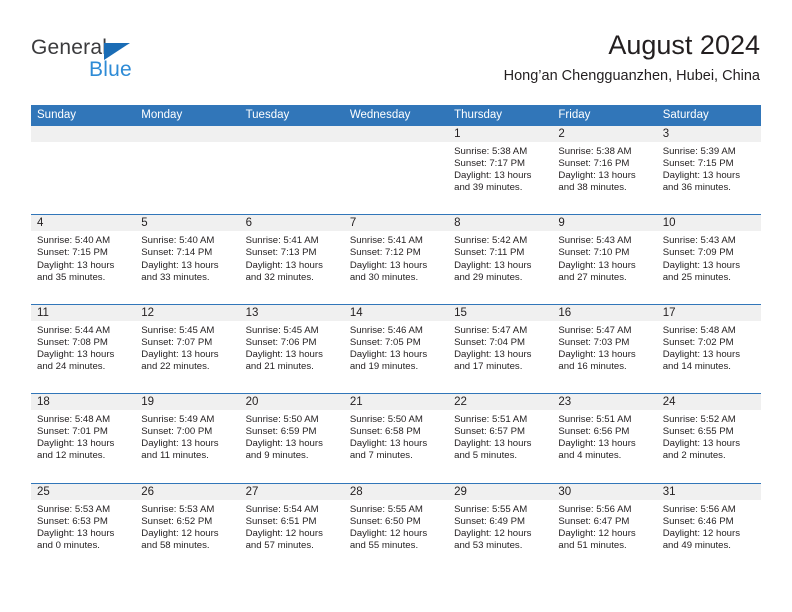  Describe the element at coordinates (604, 402) in the screenshot. I see `day-number: 23` at that location.